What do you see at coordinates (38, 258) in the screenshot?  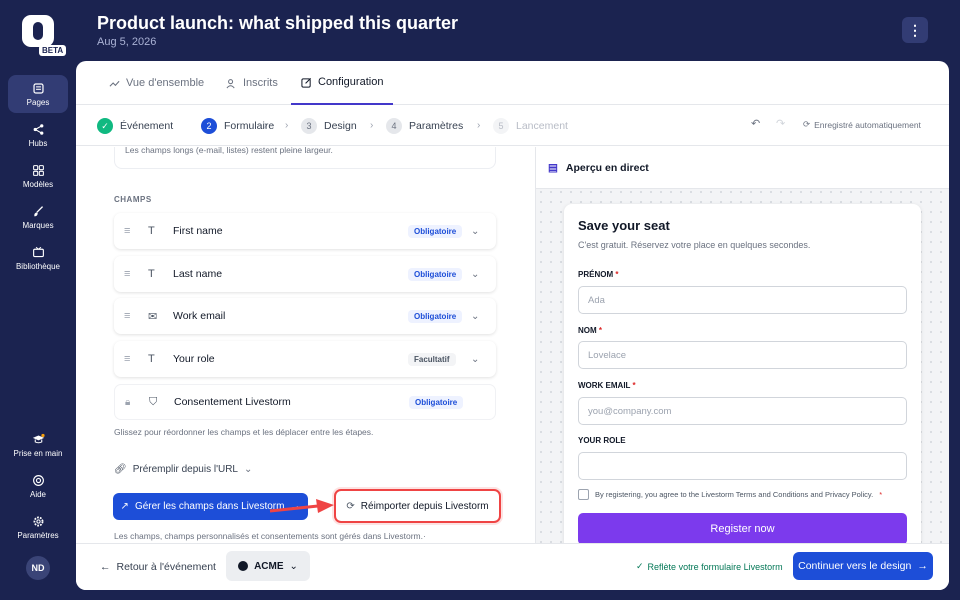 I see `sidebar-item-bibliotheque: Bibliothèque` at bounding box center [38, 258].